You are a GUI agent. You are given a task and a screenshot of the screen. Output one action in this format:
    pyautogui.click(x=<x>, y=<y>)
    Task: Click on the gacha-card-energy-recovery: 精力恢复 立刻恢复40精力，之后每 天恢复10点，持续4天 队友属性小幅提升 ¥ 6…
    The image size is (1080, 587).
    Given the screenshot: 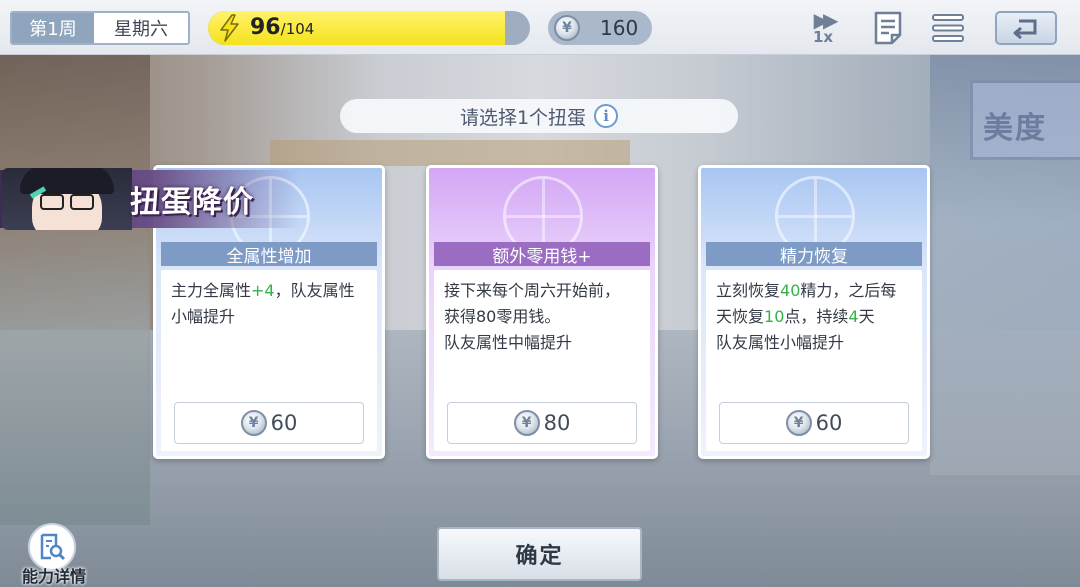 What is the action you would take?
    pyautogui.click(x=814, y=312)
    